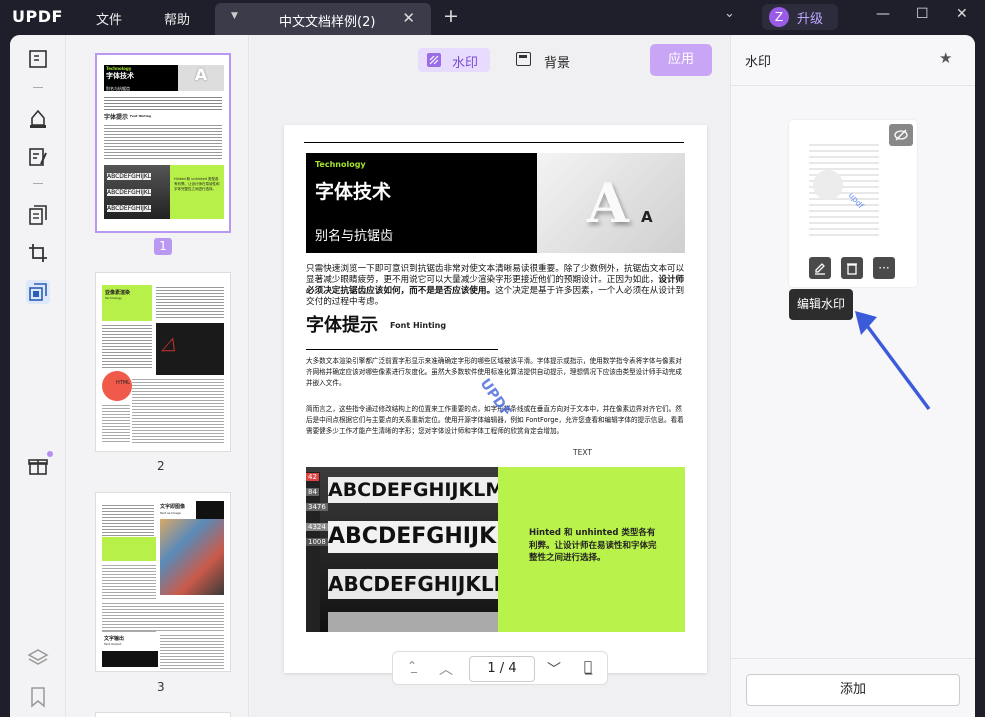  What do you see at coordinates (173, 507) in the screenshot?
I see `thumb3-title: 文字即图像` at bounding box center [173, 507].